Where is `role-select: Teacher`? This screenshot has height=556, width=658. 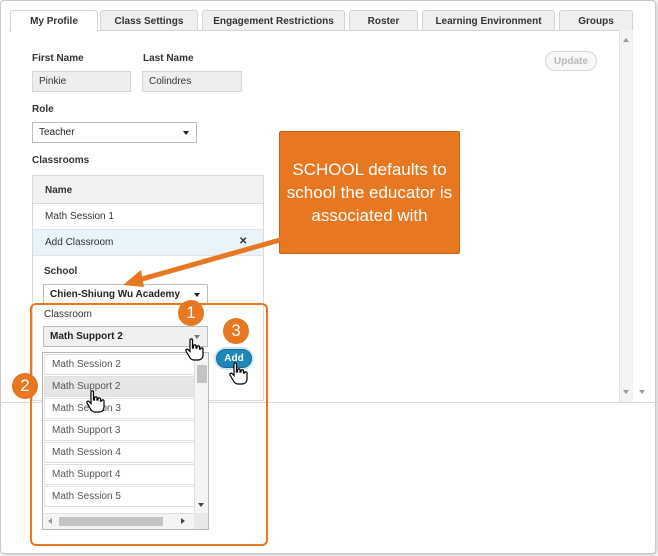
role-select: Teacher is located at coordinates (114, 132).